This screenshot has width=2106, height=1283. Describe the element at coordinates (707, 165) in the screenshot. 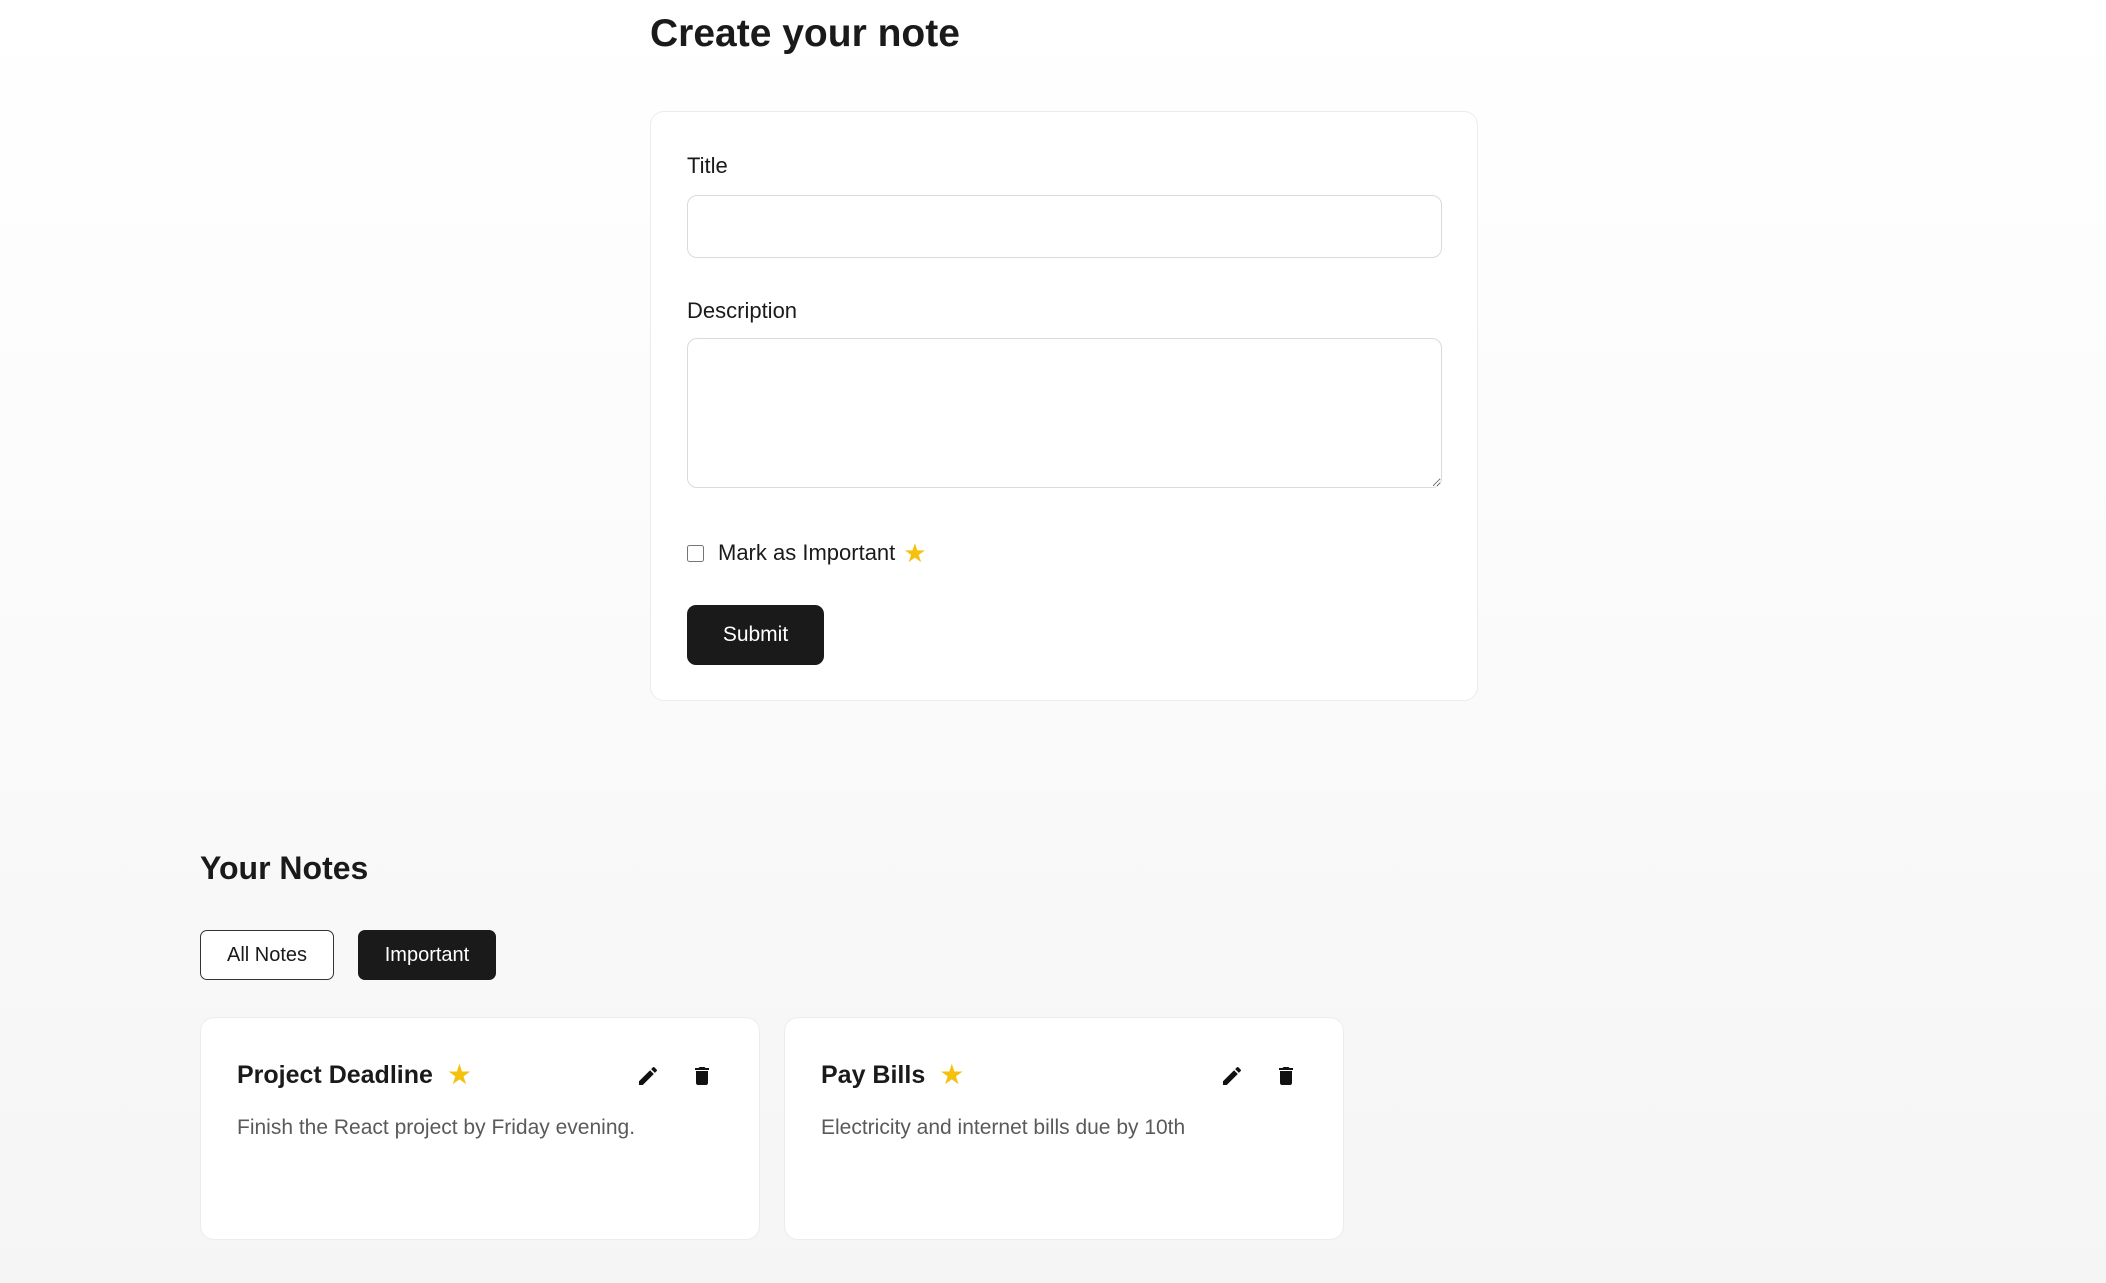

I see `title-label: Title` at that location.